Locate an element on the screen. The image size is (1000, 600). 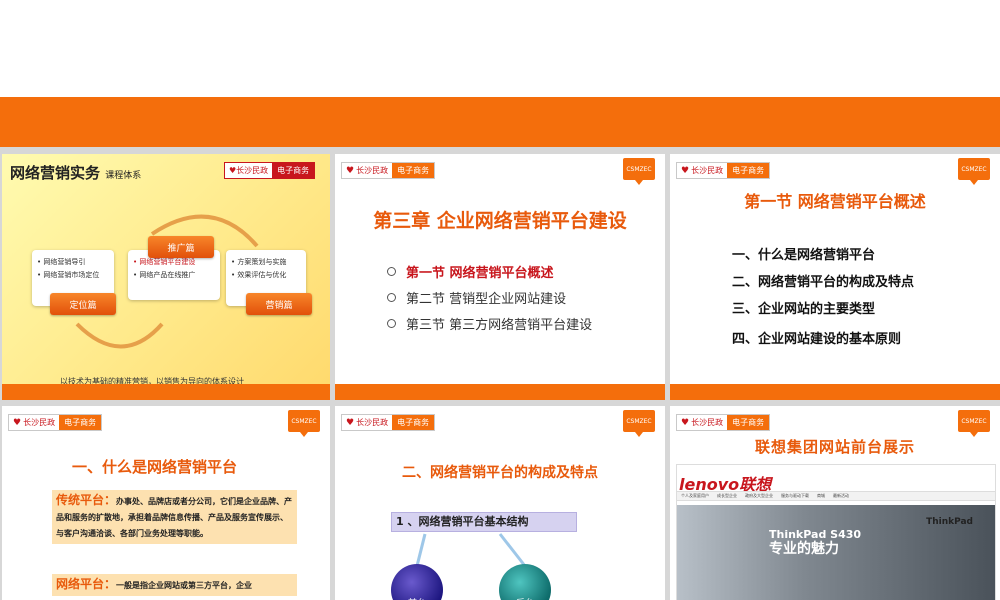
topic-item: 二、网络营销平台的构成及特点 is located at coordinates (823, 282).